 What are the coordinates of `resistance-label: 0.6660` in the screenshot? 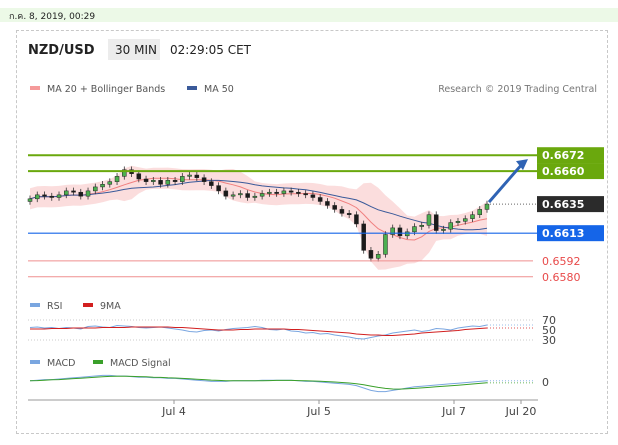 It's located at (563, 171).